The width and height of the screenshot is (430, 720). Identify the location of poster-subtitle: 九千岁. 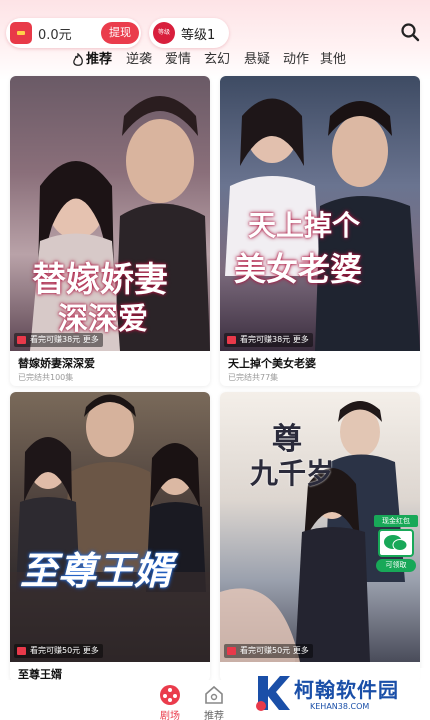
(292, 473).